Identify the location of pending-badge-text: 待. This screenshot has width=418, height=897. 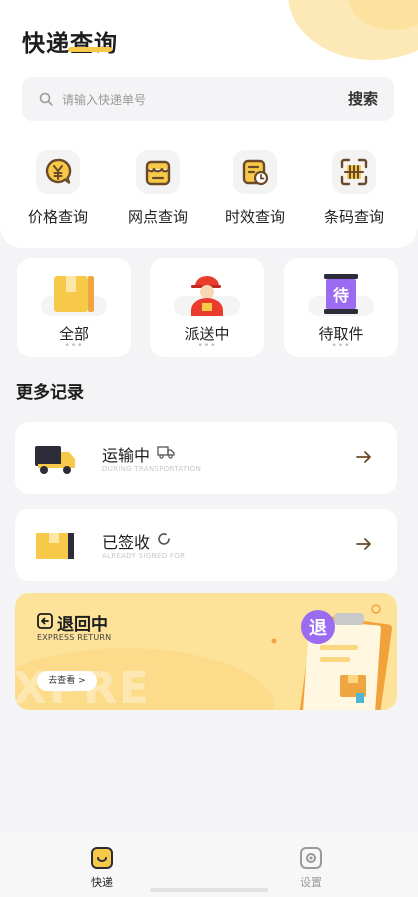
(341, 295).